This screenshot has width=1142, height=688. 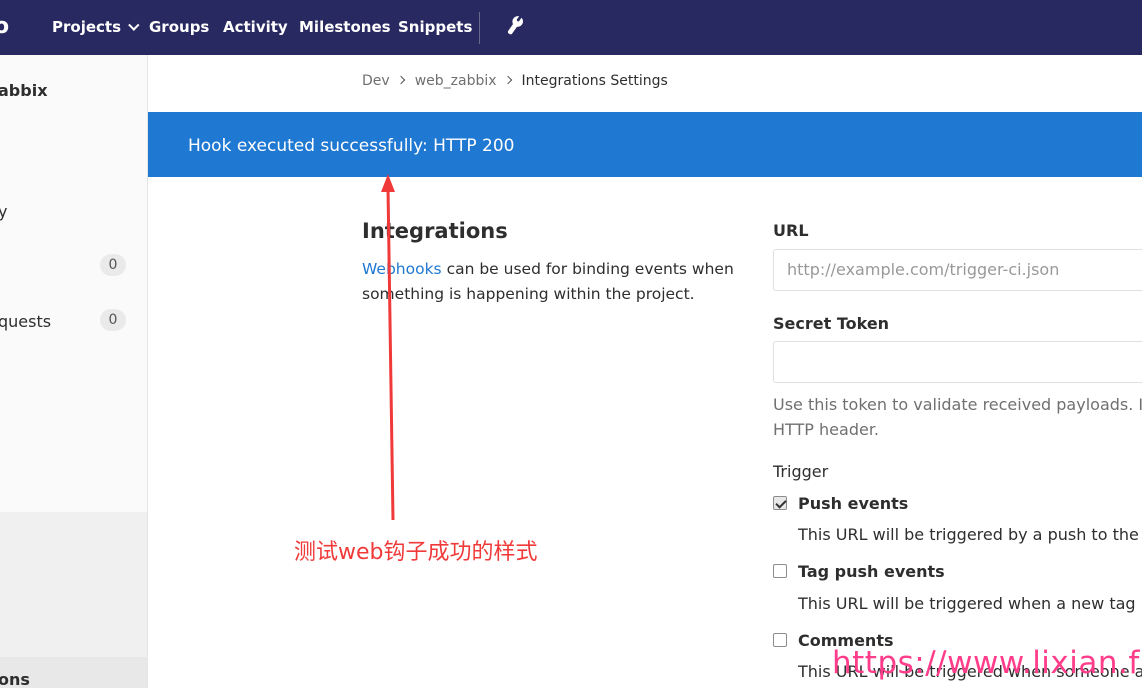 What do you see at coordinates (4, 26) in the screenshot?
I see `logo-fragment: o` at bounding box center [4, 26].